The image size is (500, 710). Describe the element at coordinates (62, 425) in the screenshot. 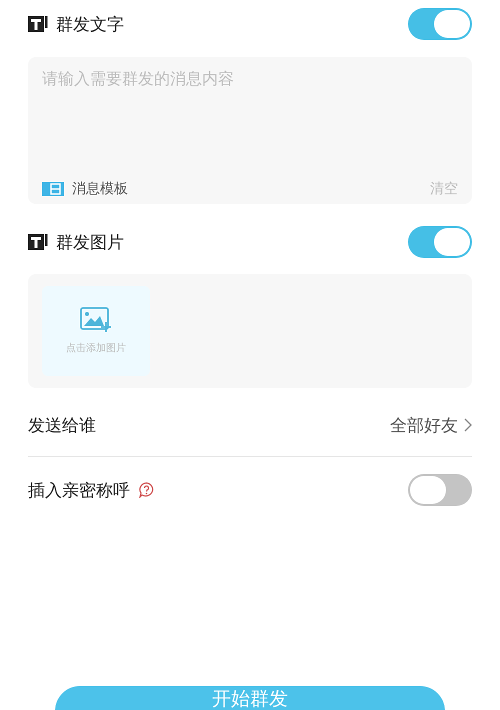

I see `row-label: 发送给谁` at that location.